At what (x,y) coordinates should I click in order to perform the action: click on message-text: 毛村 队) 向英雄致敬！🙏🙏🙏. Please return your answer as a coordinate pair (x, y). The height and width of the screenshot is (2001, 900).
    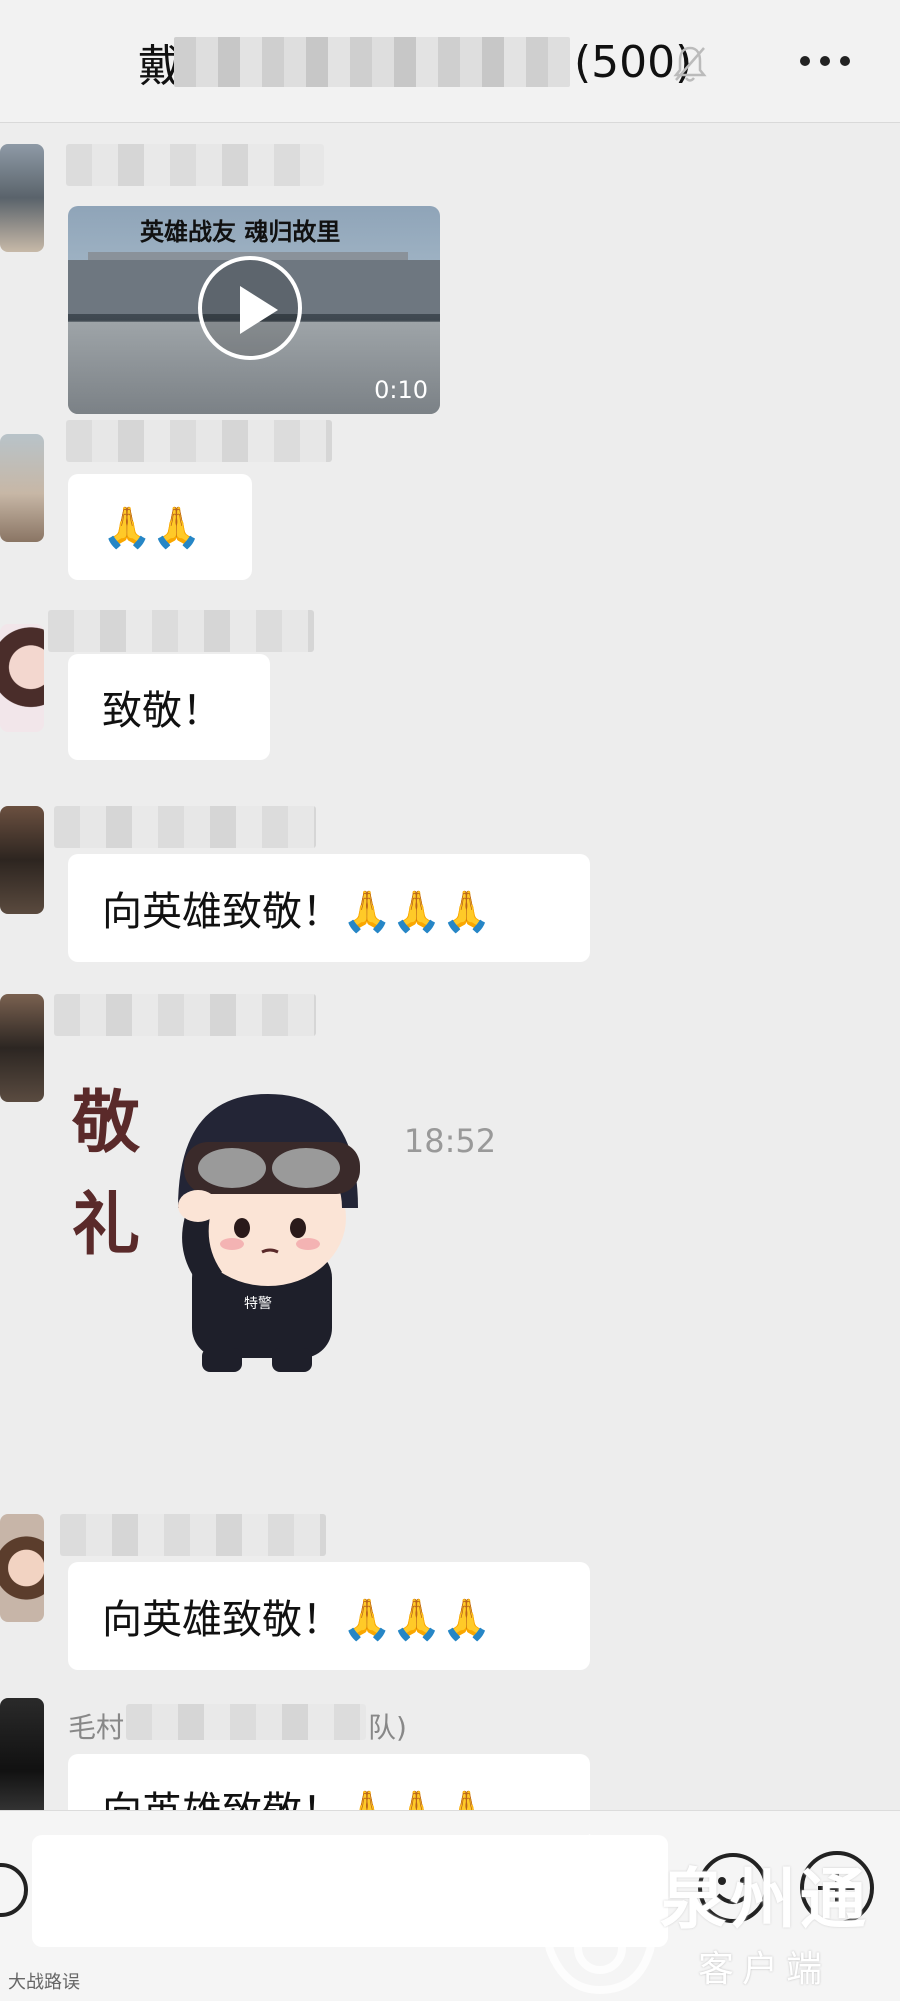
    Looking at the image, I should click on (450, 1754).